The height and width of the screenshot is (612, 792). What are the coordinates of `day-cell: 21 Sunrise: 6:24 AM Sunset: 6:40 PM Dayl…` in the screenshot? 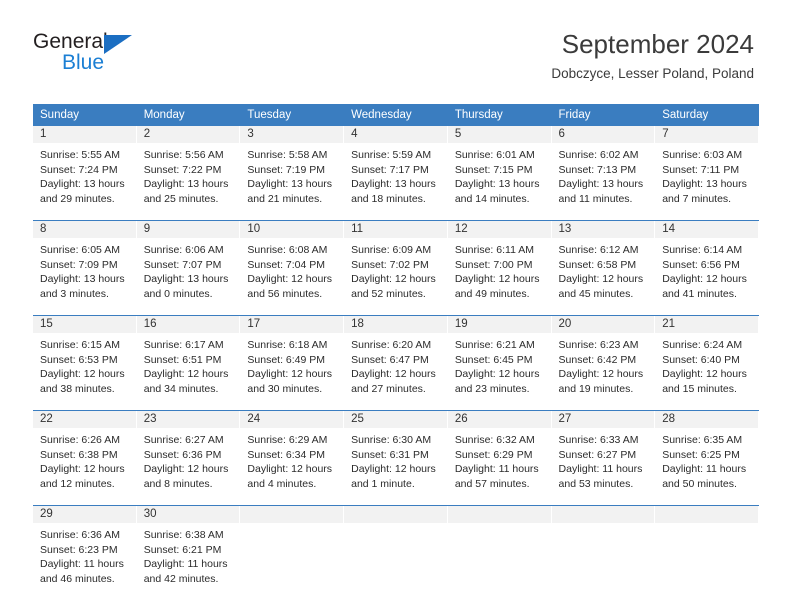 It's located at (707, 358).